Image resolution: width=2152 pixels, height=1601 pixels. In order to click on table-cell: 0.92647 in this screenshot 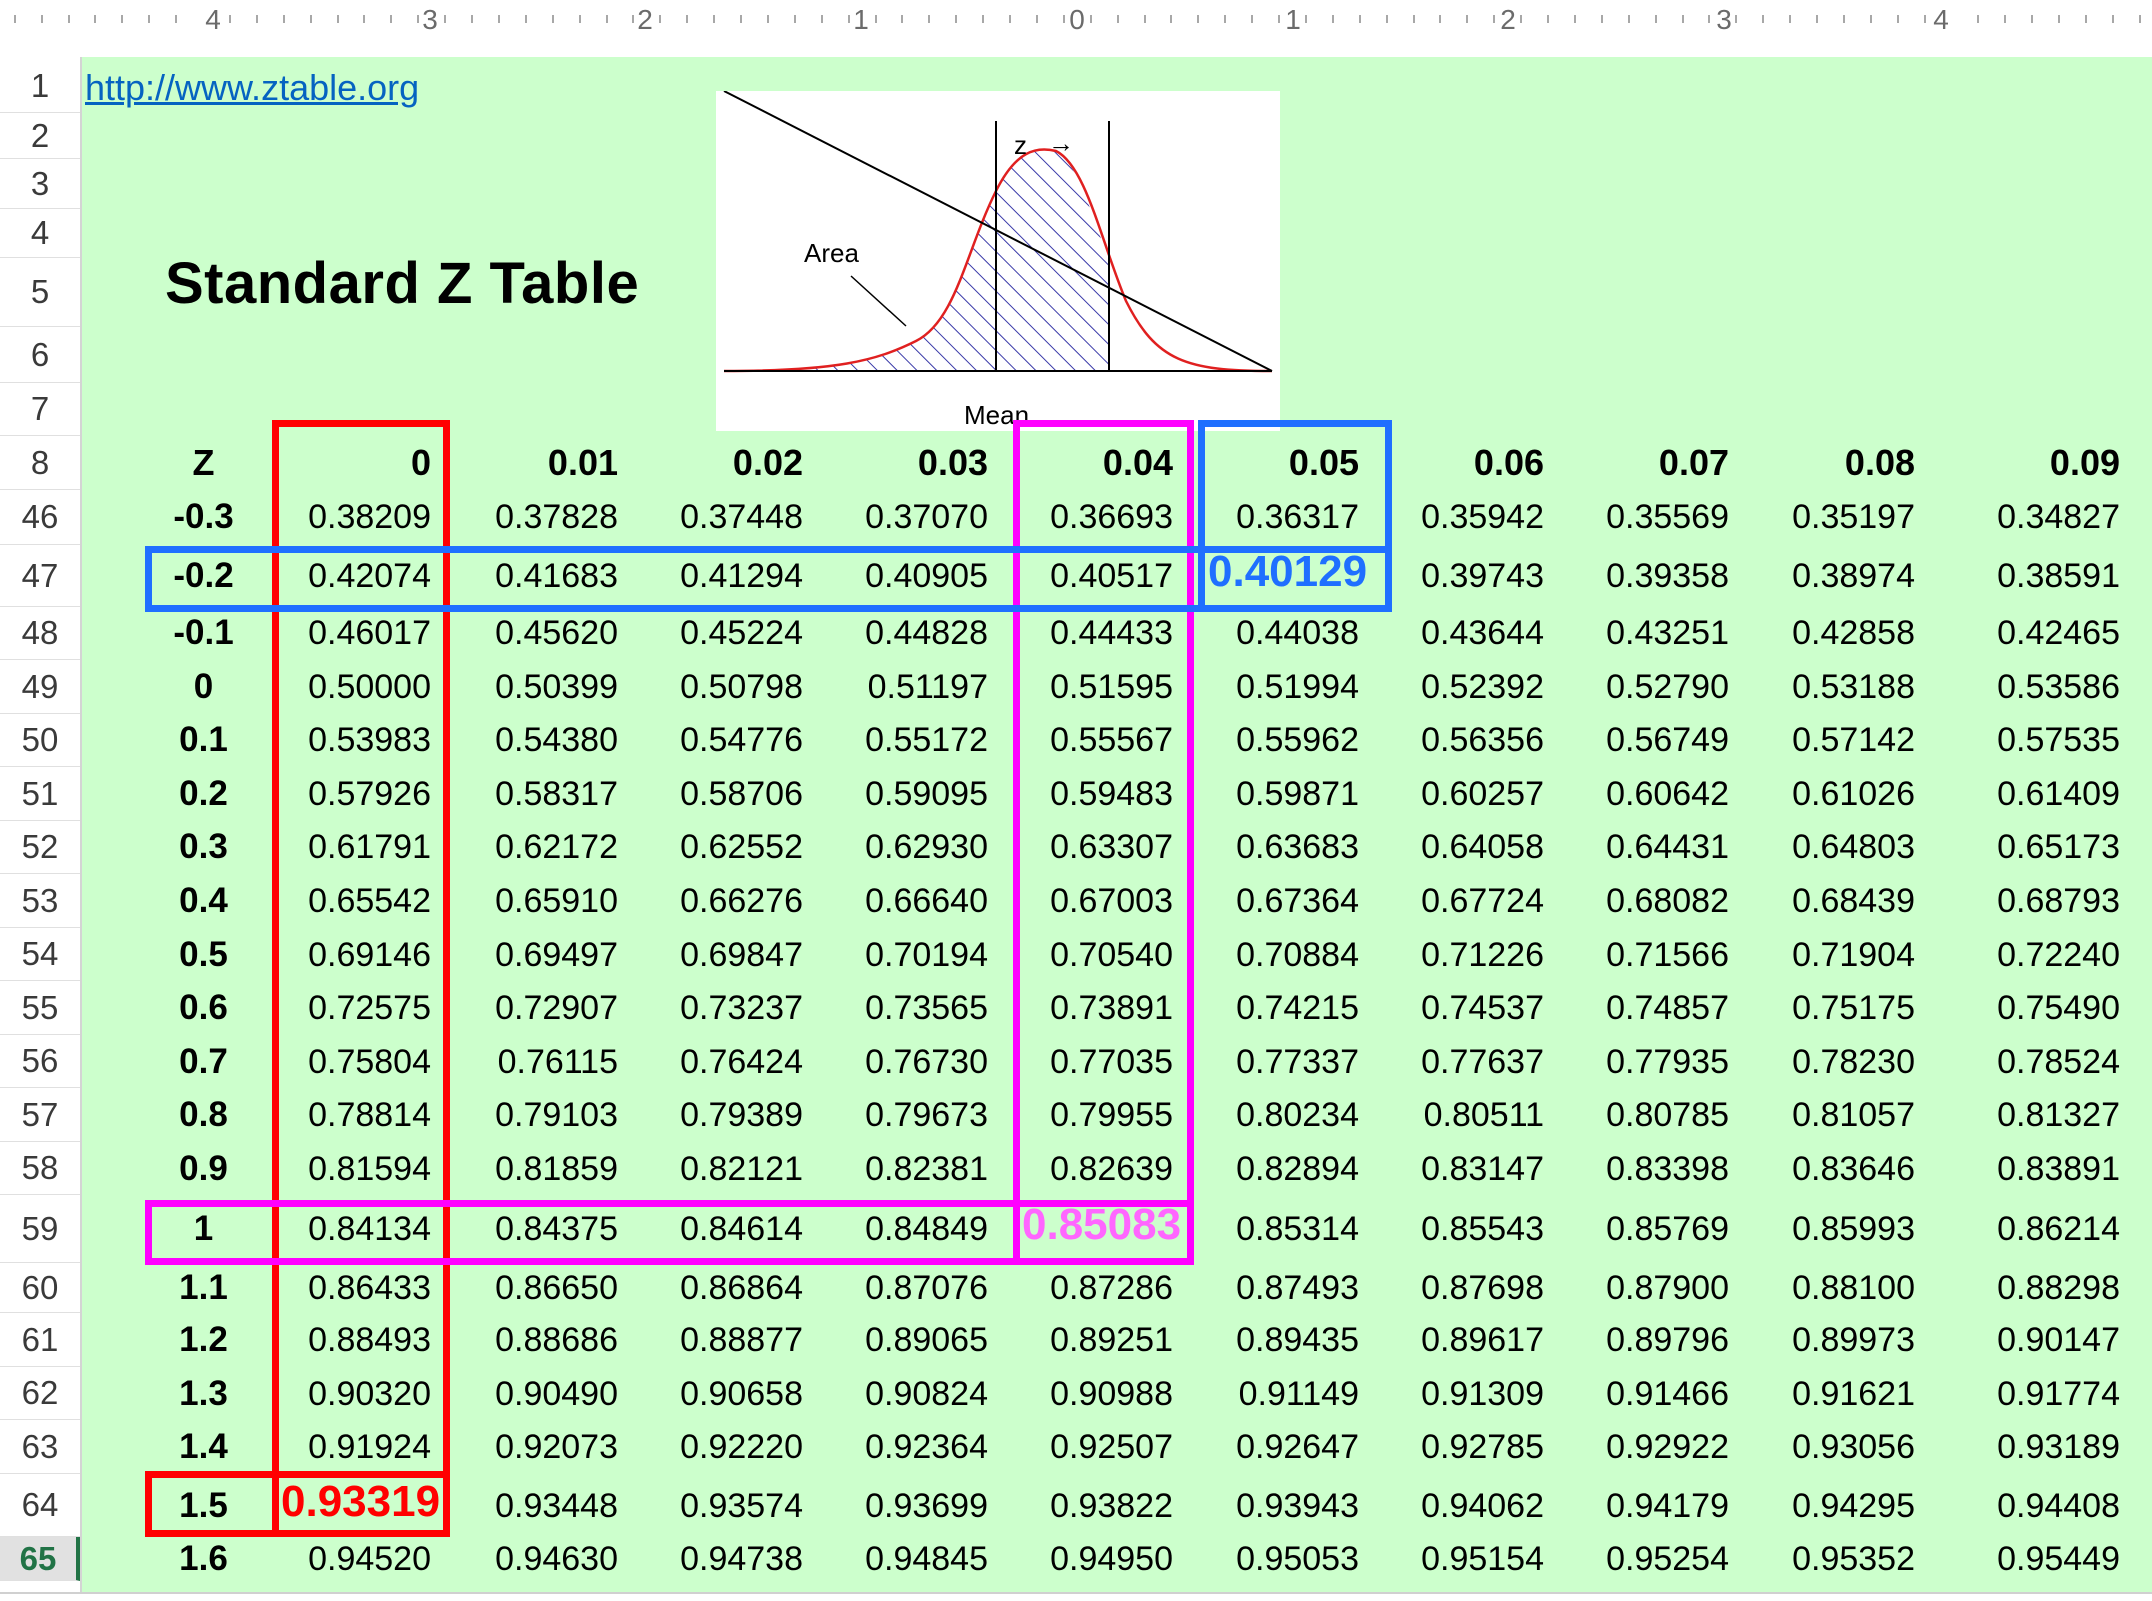, I will do `click(1263, 1447)`.